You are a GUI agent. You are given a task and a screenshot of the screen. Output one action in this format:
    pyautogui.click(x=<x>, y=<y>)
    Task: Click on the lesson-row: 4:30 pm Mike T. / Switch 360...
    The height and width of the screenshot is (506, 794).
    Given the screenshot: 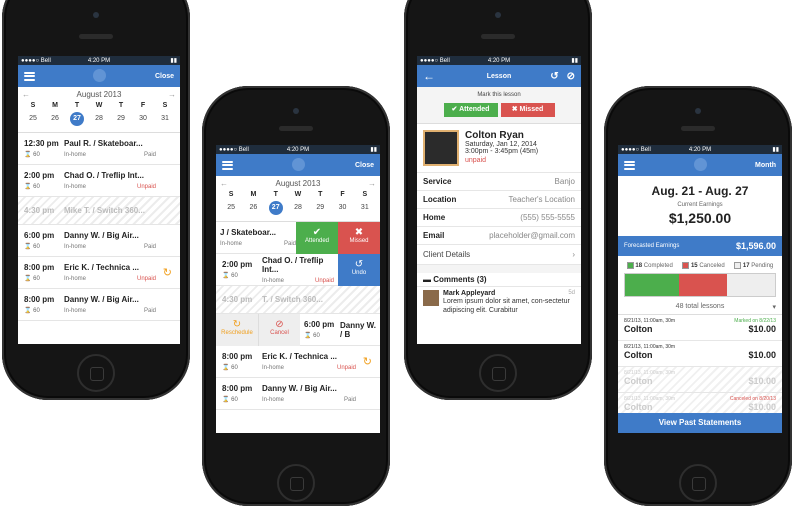 What is the action you would take?
    pyautogui.click(x=99, y=211)
    